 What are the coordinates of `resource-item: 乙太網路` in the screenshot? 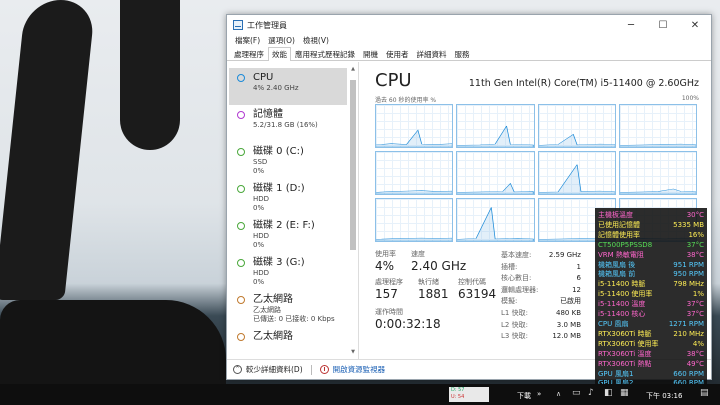 It's located at (288, 343).